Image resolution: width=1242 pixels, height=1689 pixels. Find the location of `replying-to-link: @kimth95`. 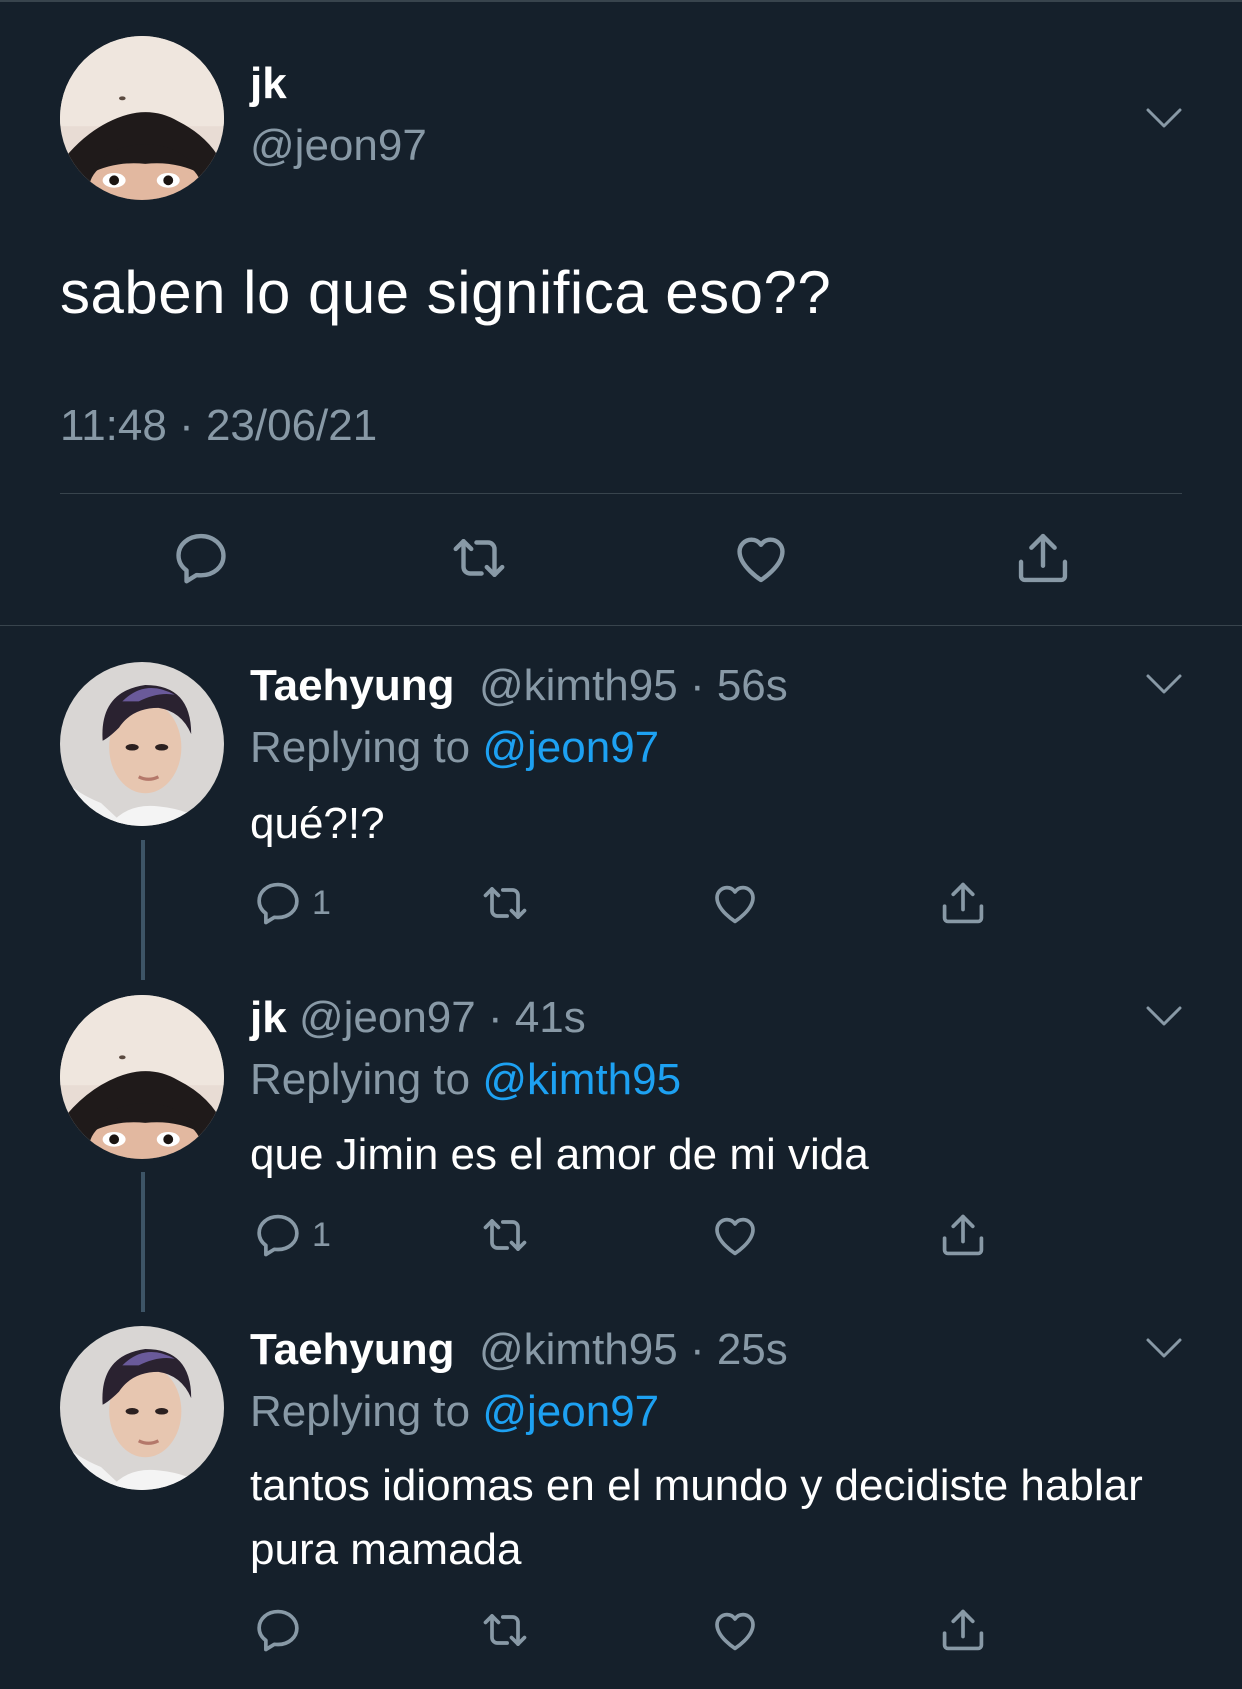

replying-to-link: @kimth95 is located at coordinates (581, 1079).